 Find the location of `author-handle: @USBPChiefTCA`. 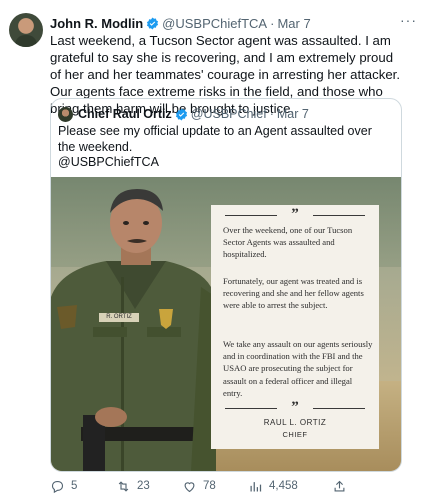

author-handle: @USBPChiefTCA is located at coordinates (214, 23).